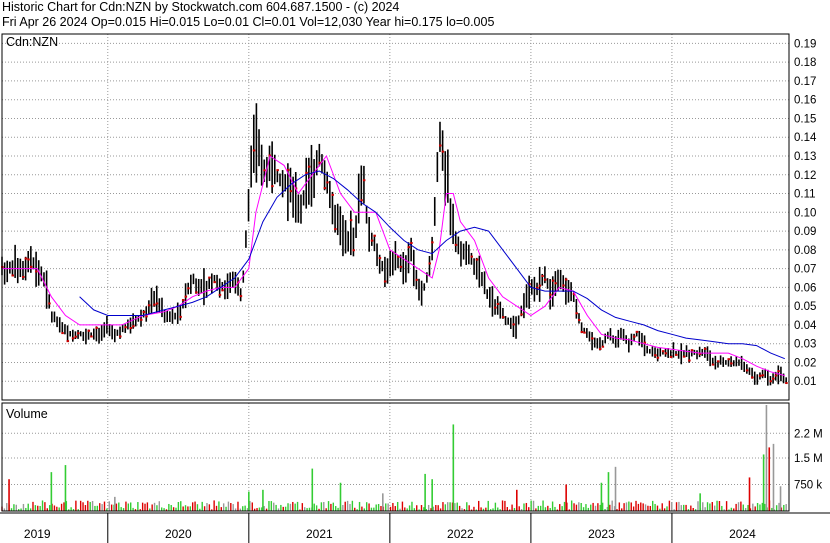  What do you see at coordinates (805, 232) in the screenshot?
I see `price-tick-label: 0.09` at bounding box center [805, 232].